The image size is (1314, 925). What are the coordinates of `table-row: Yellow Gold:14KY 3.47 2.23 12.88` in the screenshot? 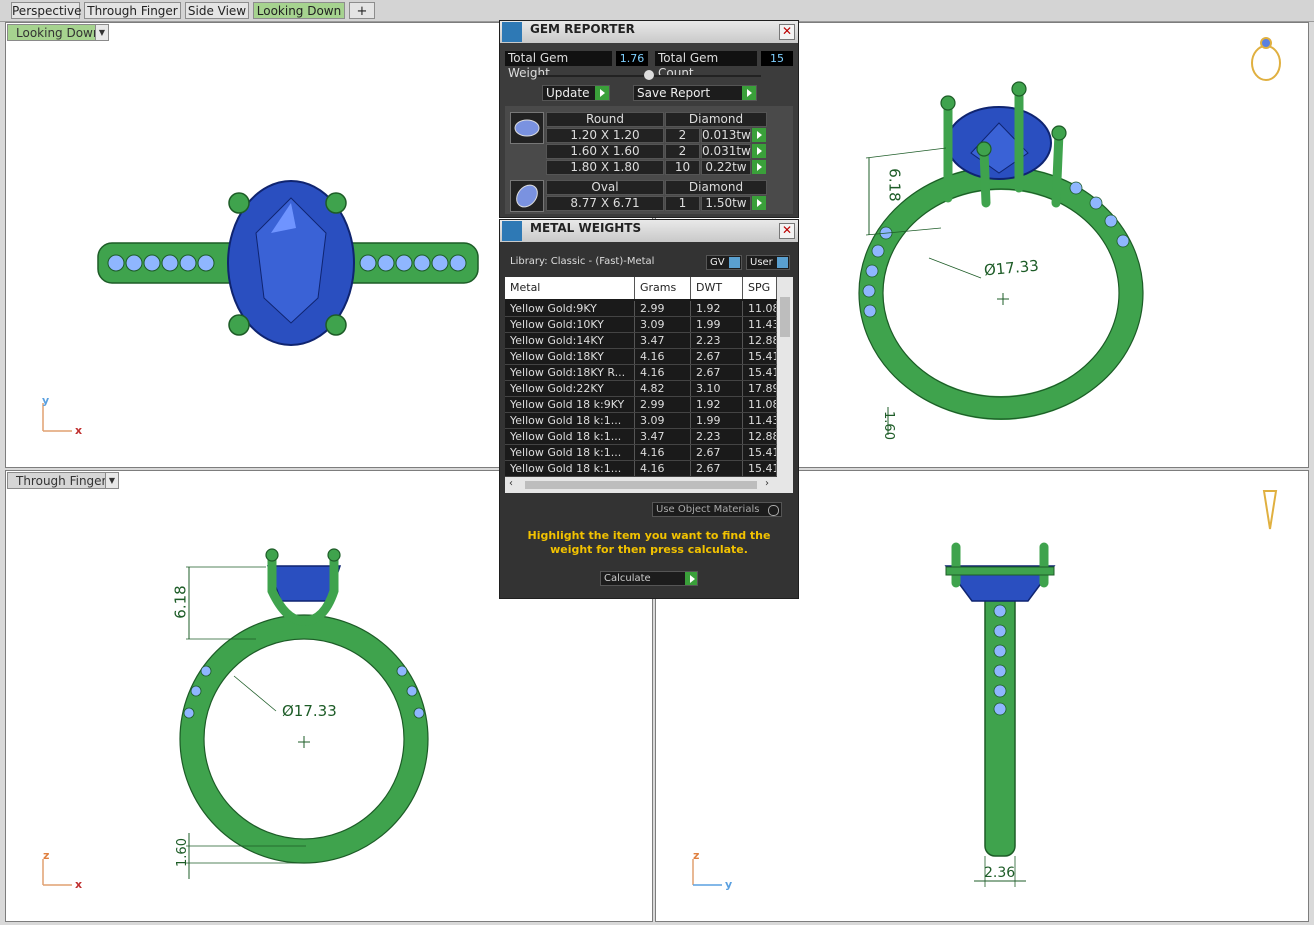 It's located at (641, 341).